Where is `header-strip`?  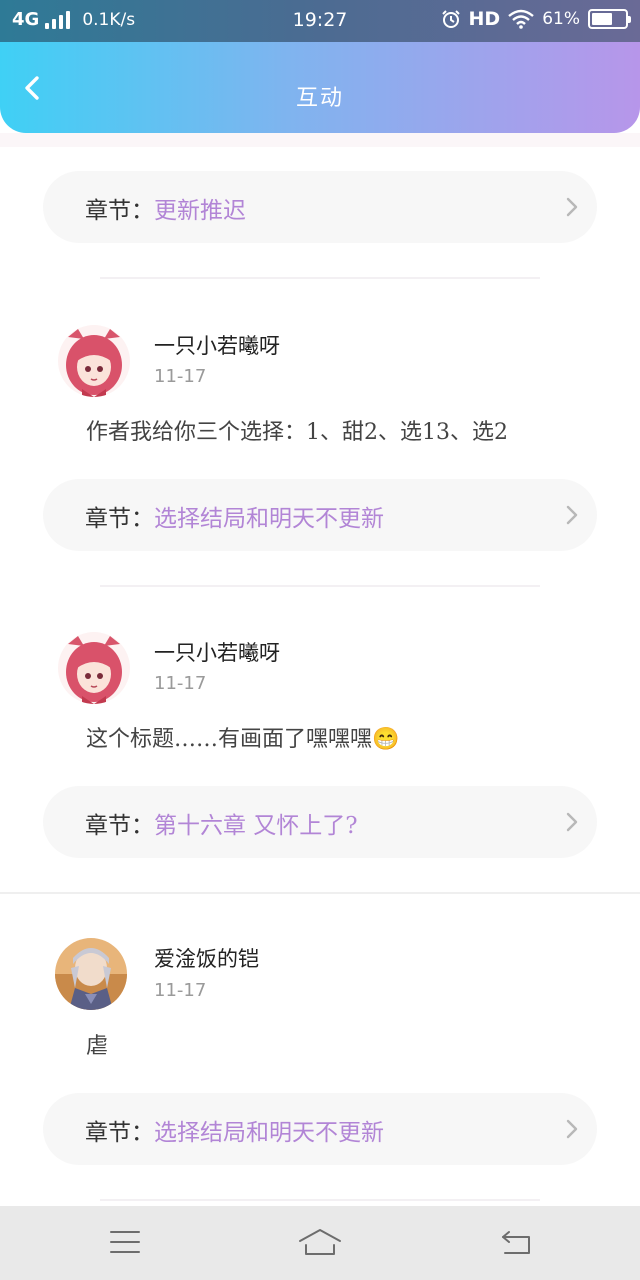 header-strip is located at coordinates (320, 140).